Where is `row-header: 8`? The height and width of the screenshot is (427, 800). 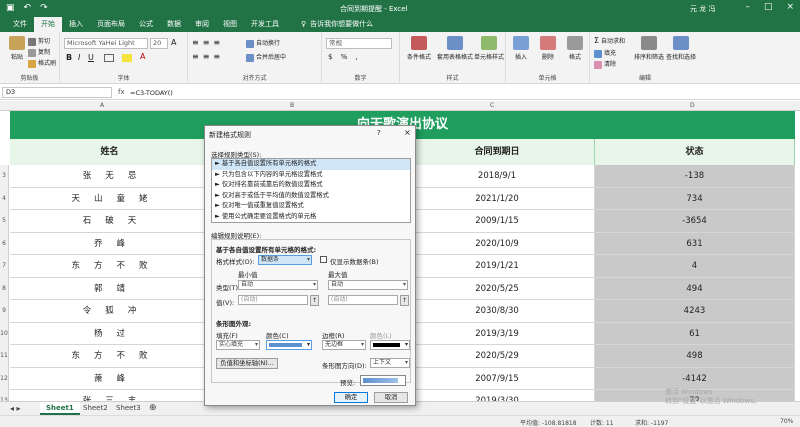 row-header: 8 is located at coordinates (4, 288).